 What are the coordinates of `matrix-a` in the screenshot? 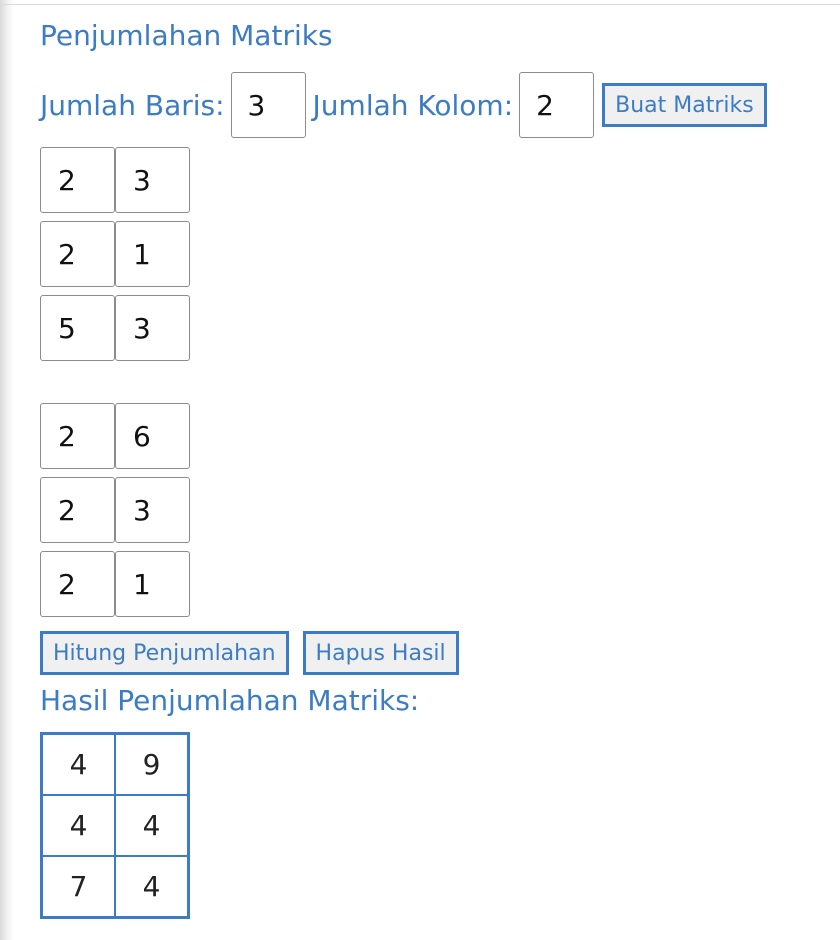 It's located at (115, 258).